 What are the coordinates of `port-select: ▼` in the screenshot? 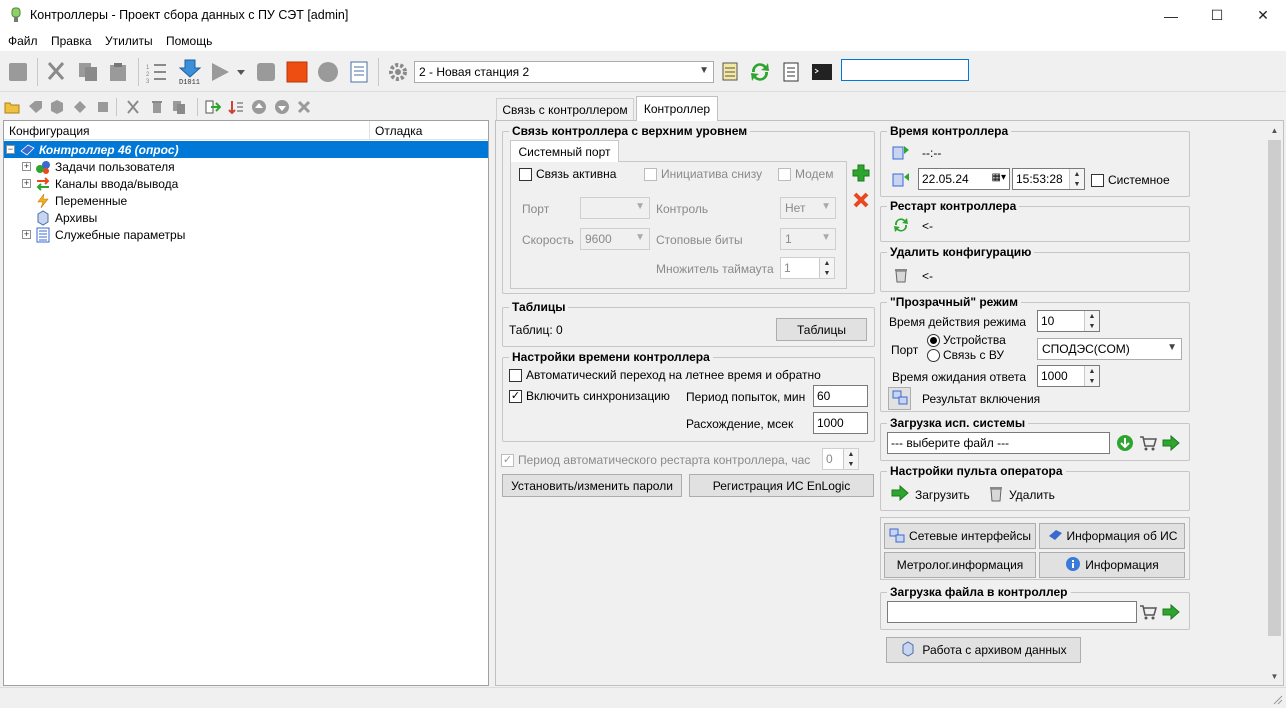 It's located at (615, 208).